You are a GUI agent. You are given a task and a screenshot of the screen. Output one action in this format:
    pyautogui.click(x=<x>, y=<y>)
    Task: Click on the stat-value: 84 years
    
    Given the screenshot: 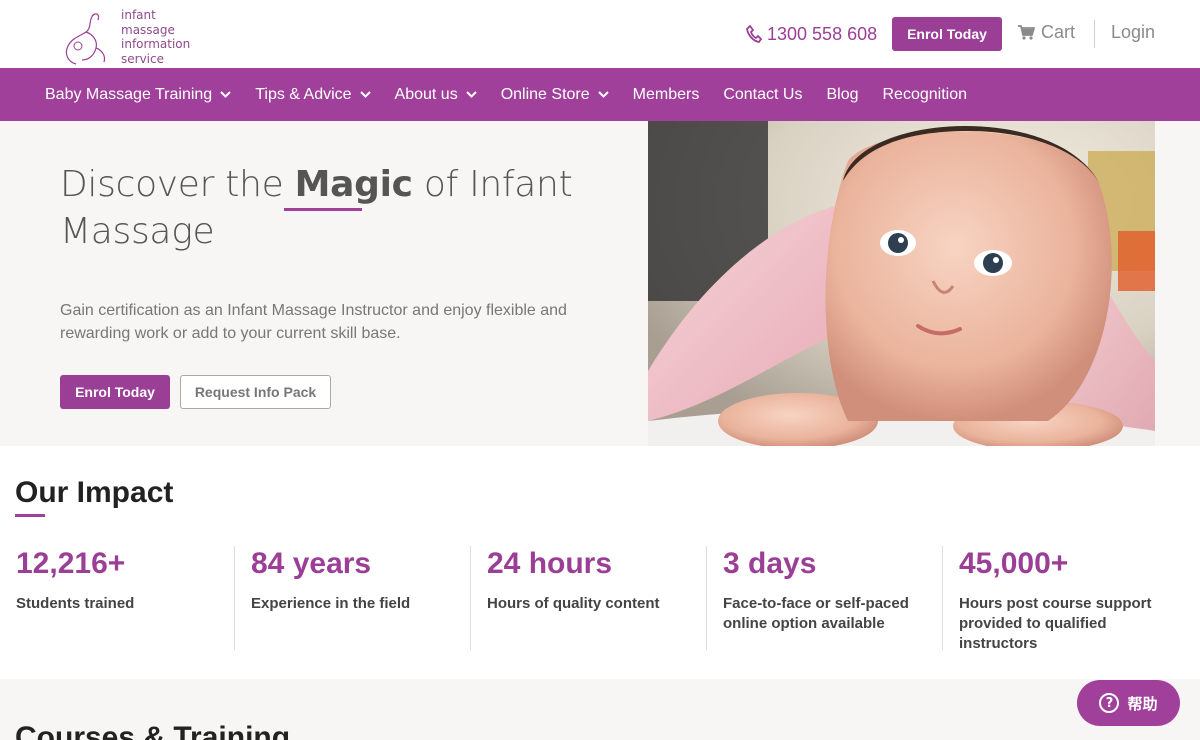 What is the action you would take?
    pyautogui.click(x=311, y=563)
    